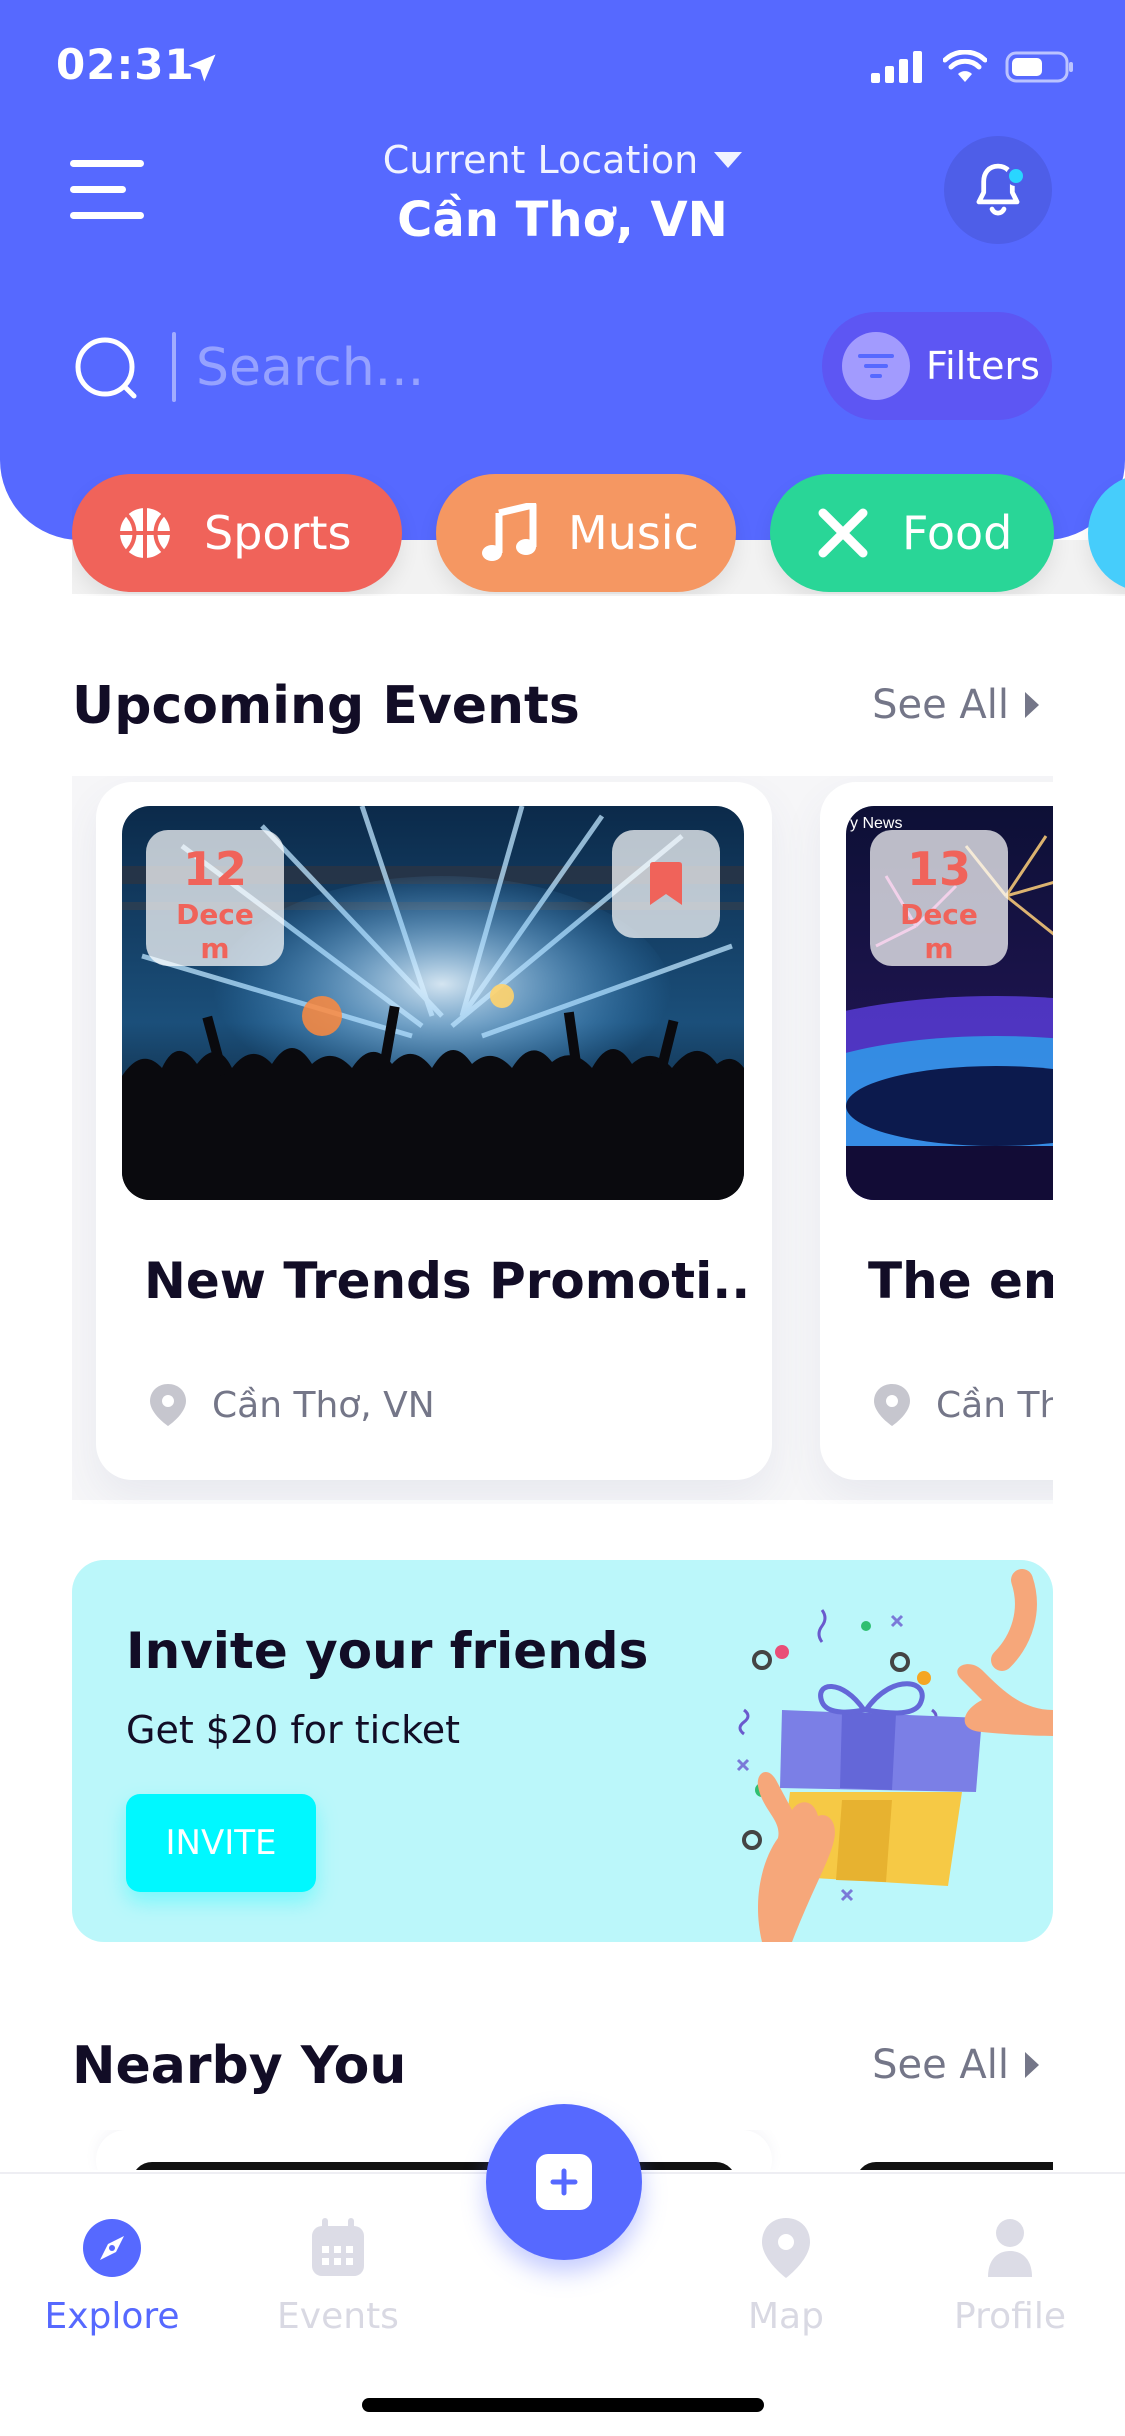 The image size is (1125, 2436). I want to click on search-divider, so click(174, 367).